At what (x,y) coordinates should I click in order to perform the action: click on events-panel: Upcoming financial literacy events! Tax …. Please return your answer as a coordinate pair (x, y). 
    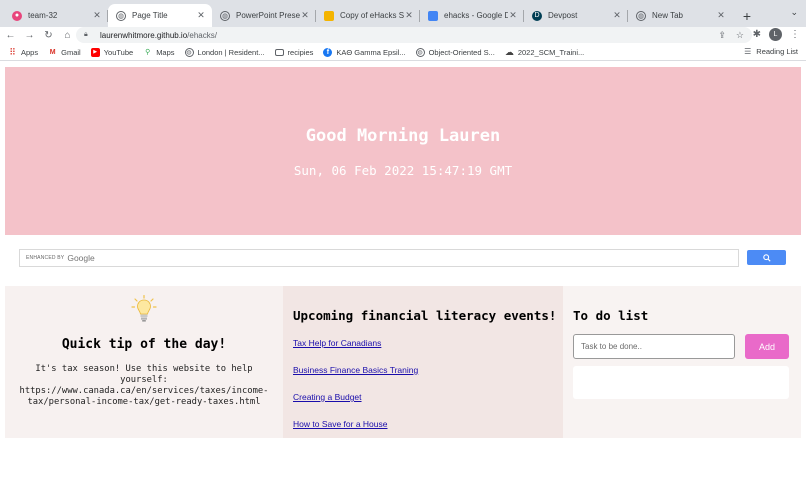
    Looking at the image, I should click on (423, 362).